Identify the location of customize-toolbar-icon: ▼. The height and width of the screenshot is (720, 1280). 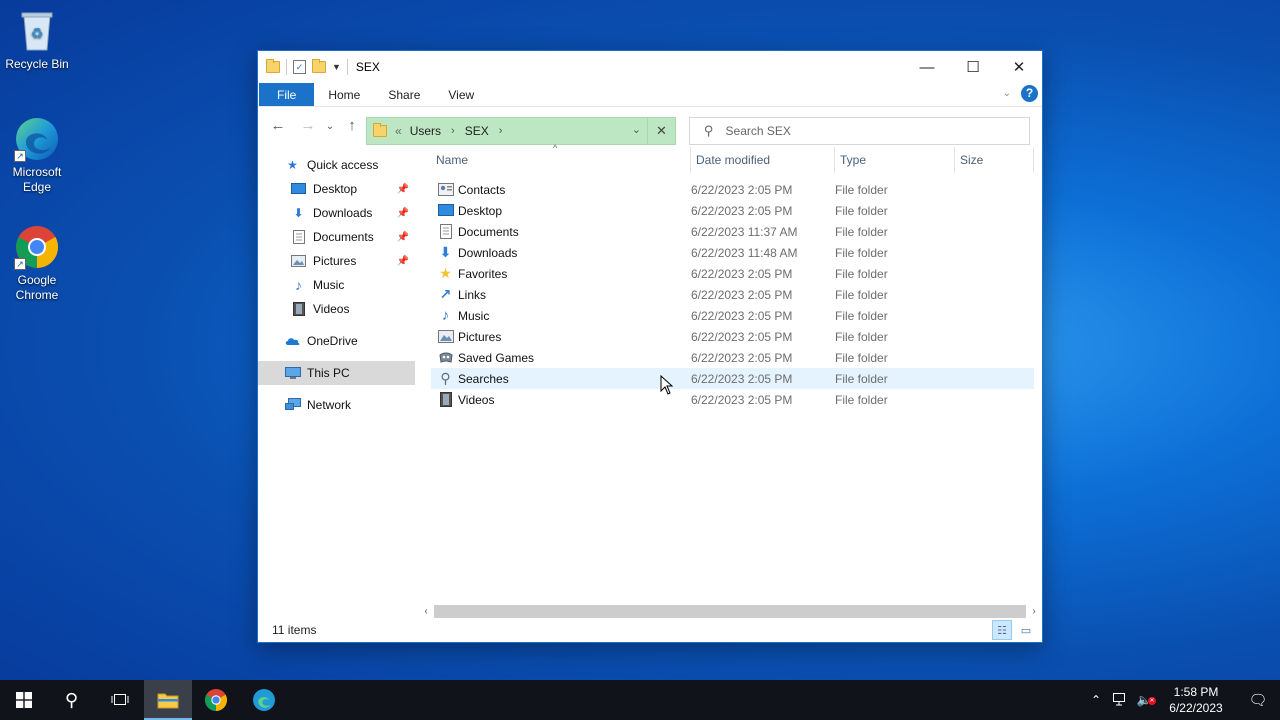
(336, 67).